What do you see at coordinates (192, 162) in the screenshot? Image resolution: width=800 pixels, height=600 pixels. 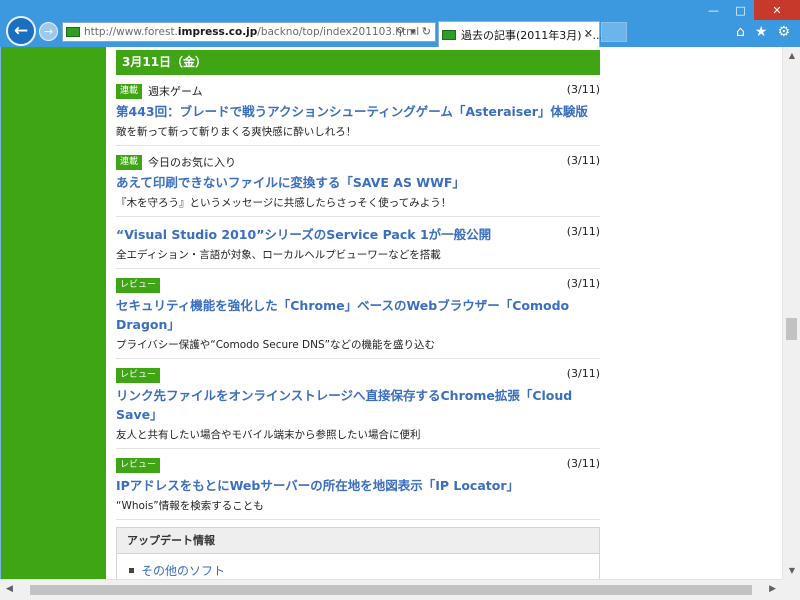 I see `series-name: 今日のお気に入り` at bounding box center [192, 162].